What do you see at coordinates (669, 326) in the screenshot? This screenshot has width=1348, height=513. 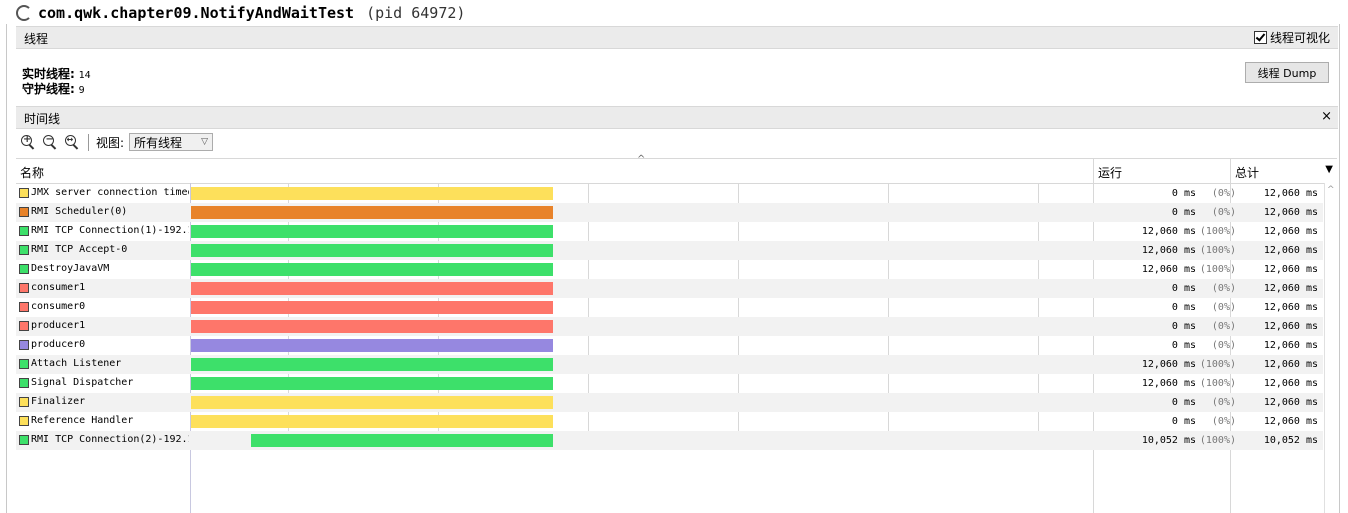 I see `table-row: producer1 0 ms (0%) 12,060 ms` at bounding box center [669, 326].